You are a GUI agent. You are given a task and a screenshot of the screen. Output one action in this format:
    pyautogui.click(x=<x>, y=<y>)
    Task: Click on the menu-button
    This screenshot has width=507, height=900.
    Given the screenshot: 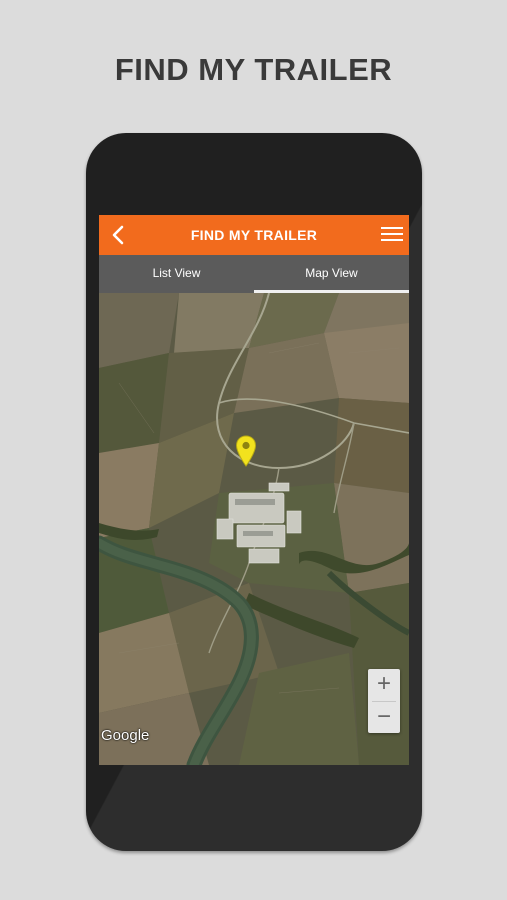 What is the action you would take?
    pyautogui.click(x=392, y=234)
    